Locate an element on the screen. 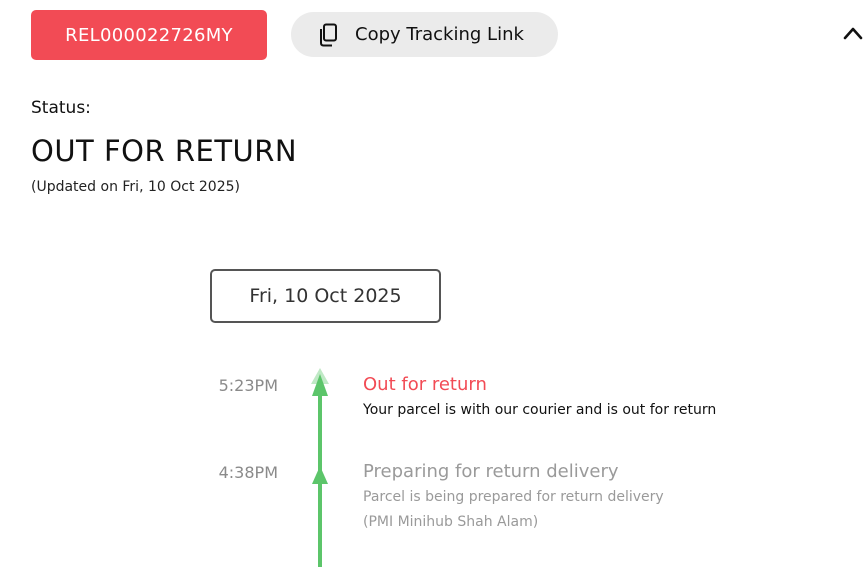  chevron-up-icon is located at coordinates (853, 33).